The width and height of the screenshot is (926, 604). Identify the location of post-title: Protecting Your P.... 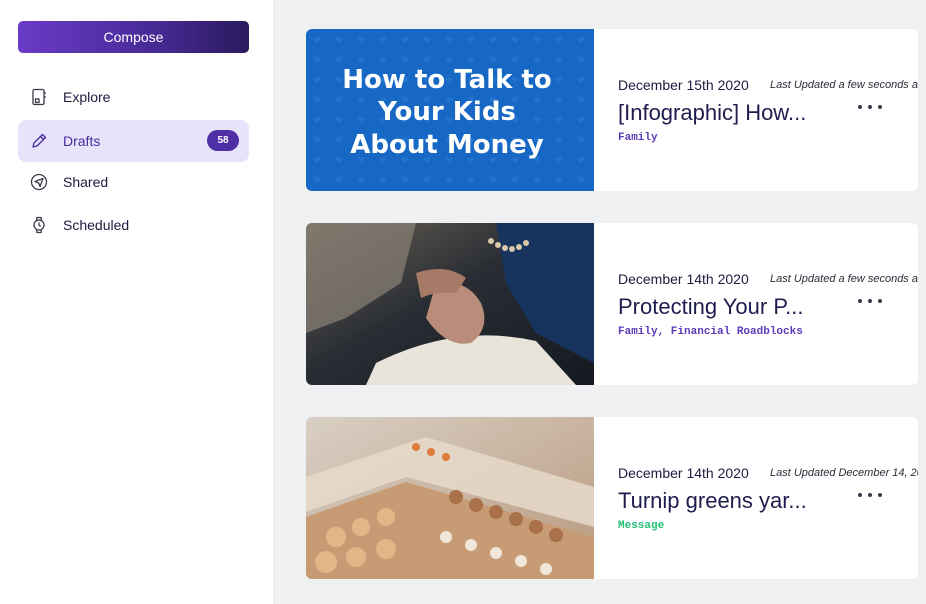
(711, 307).